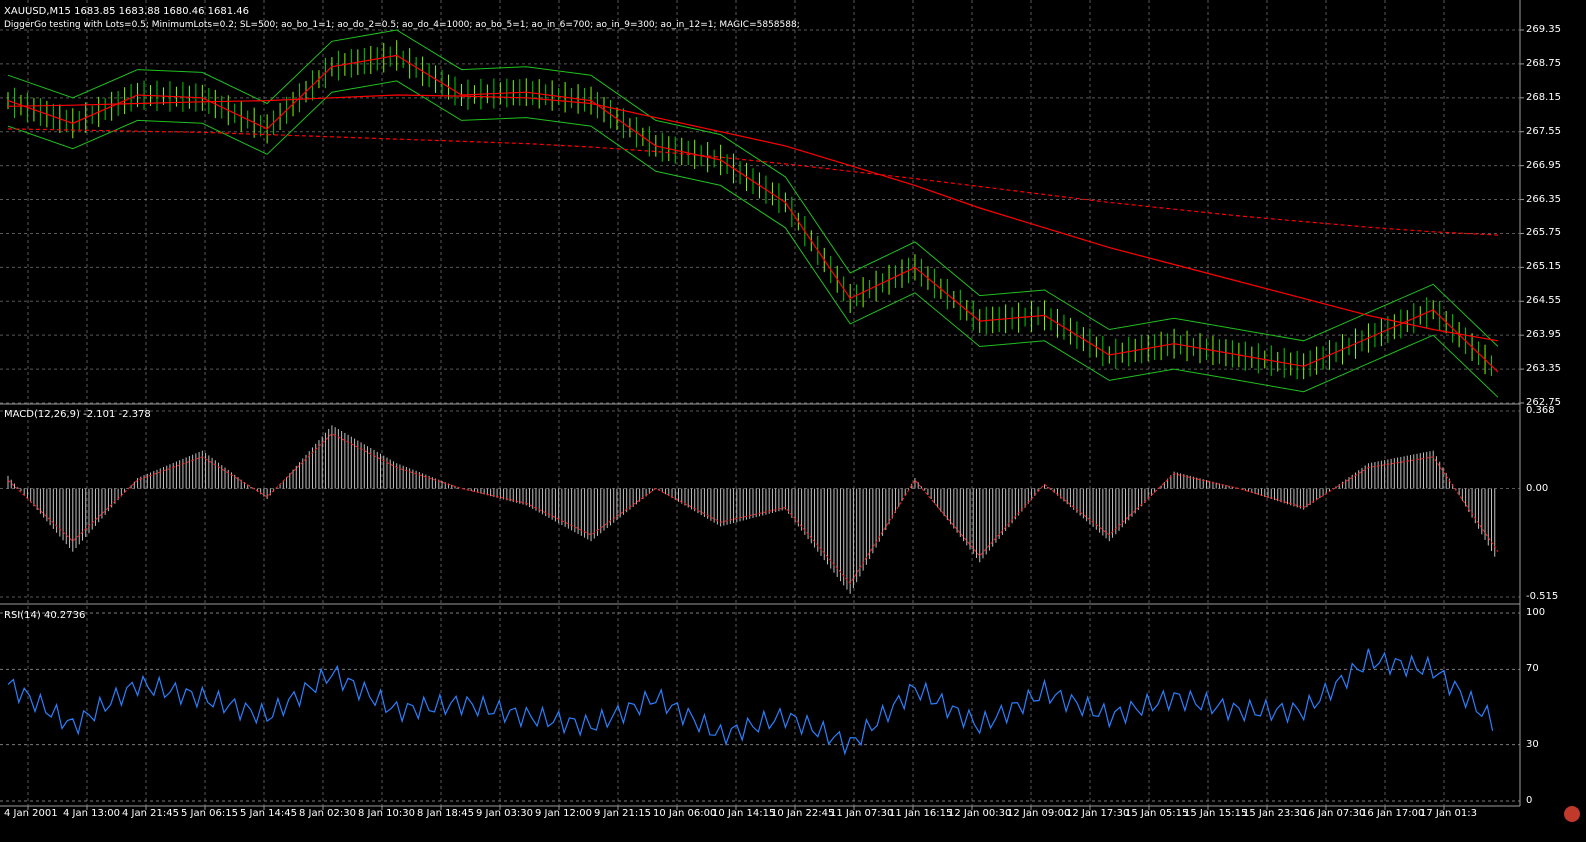  I want to click on x-tick-label: 4 Jan 2001, so click(31, 813).